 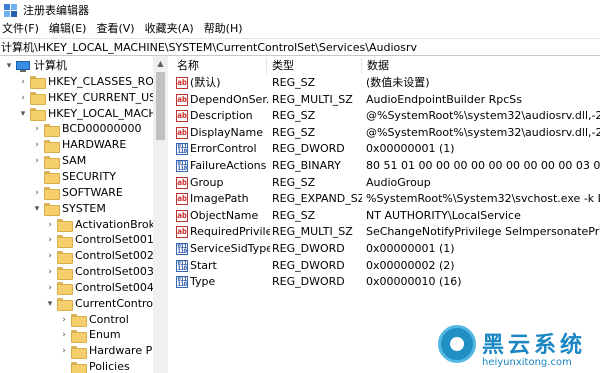 I want to click on scroll-thumb, so click(x=160, y=106).